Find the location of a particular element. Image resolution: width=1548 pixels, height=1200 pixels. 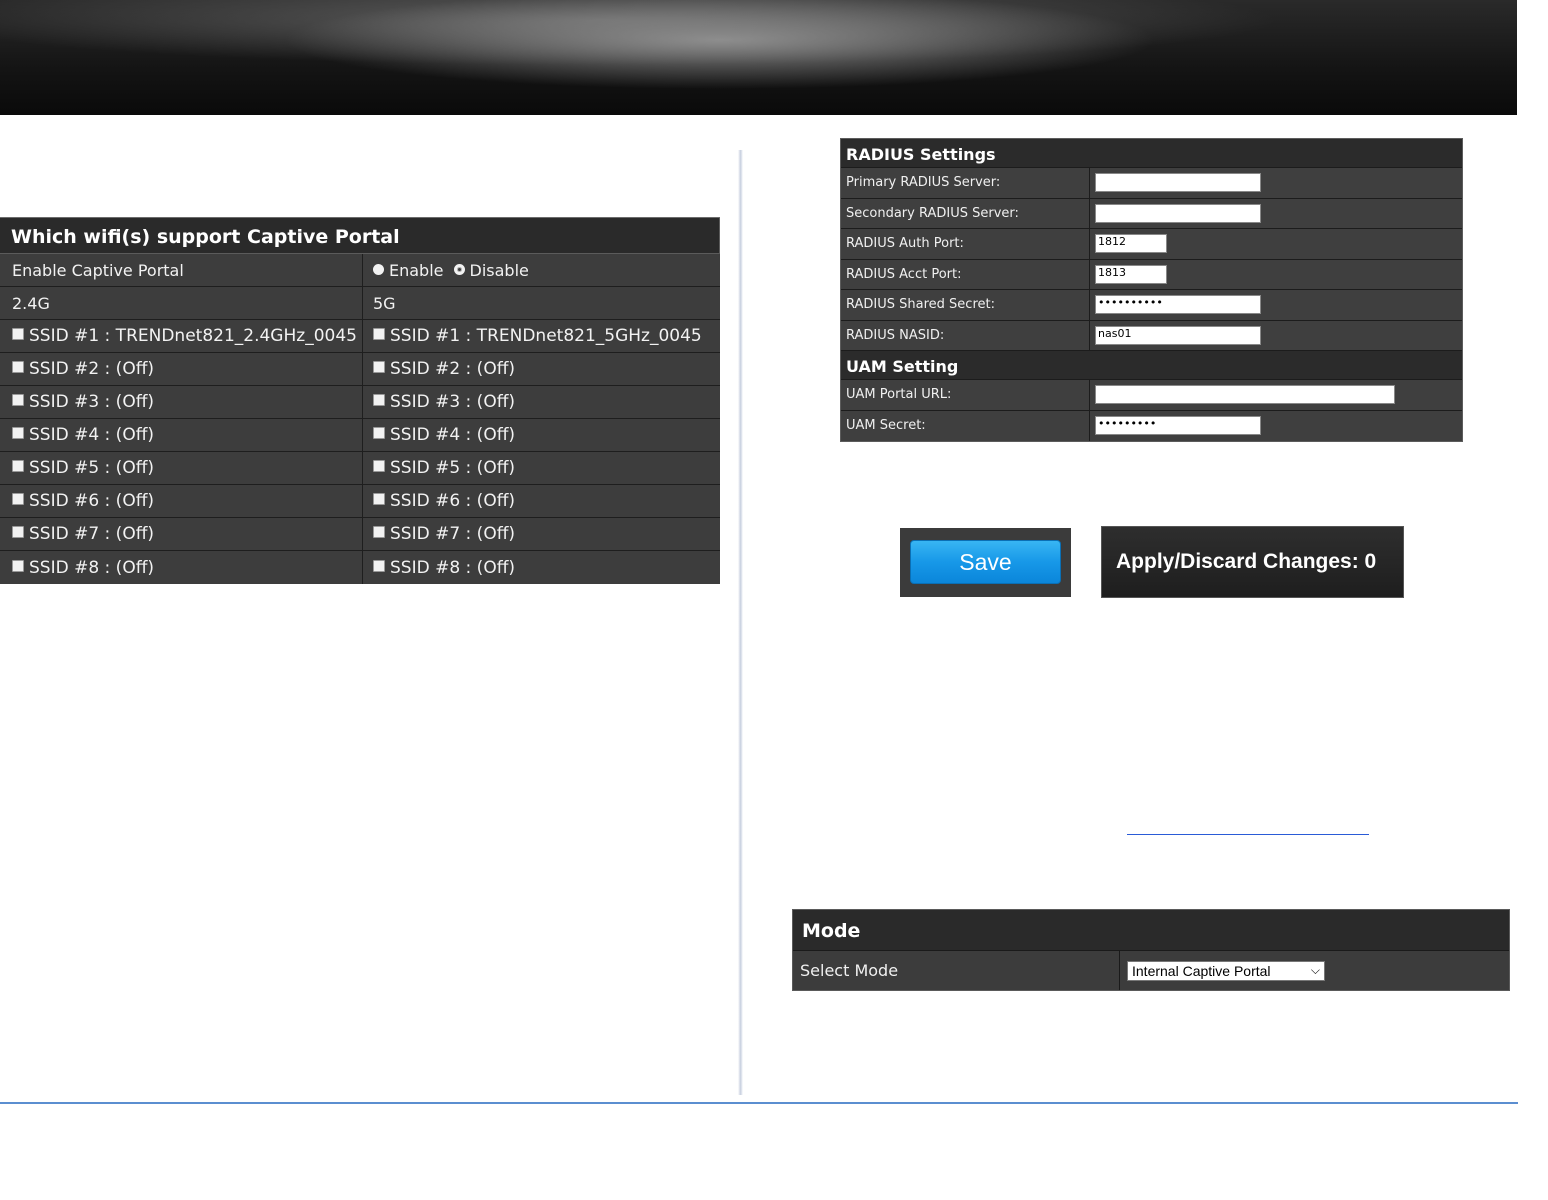

ssid-row-5: SSID #5 : (Off) SSID #5 : (Off) is located at coordinates (360, 468).